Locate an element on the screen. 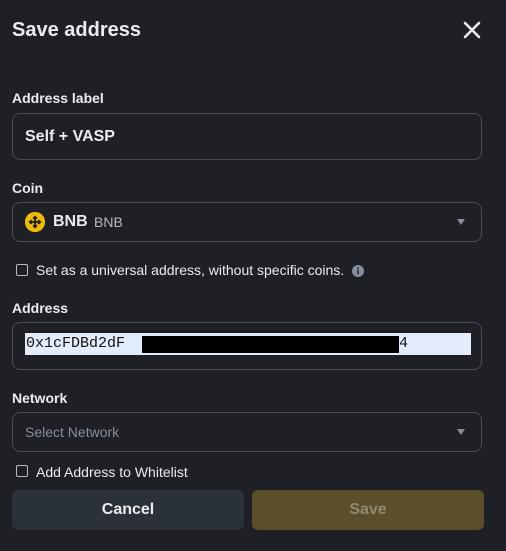  address-heading: Address is located at coordinates (40, 308).